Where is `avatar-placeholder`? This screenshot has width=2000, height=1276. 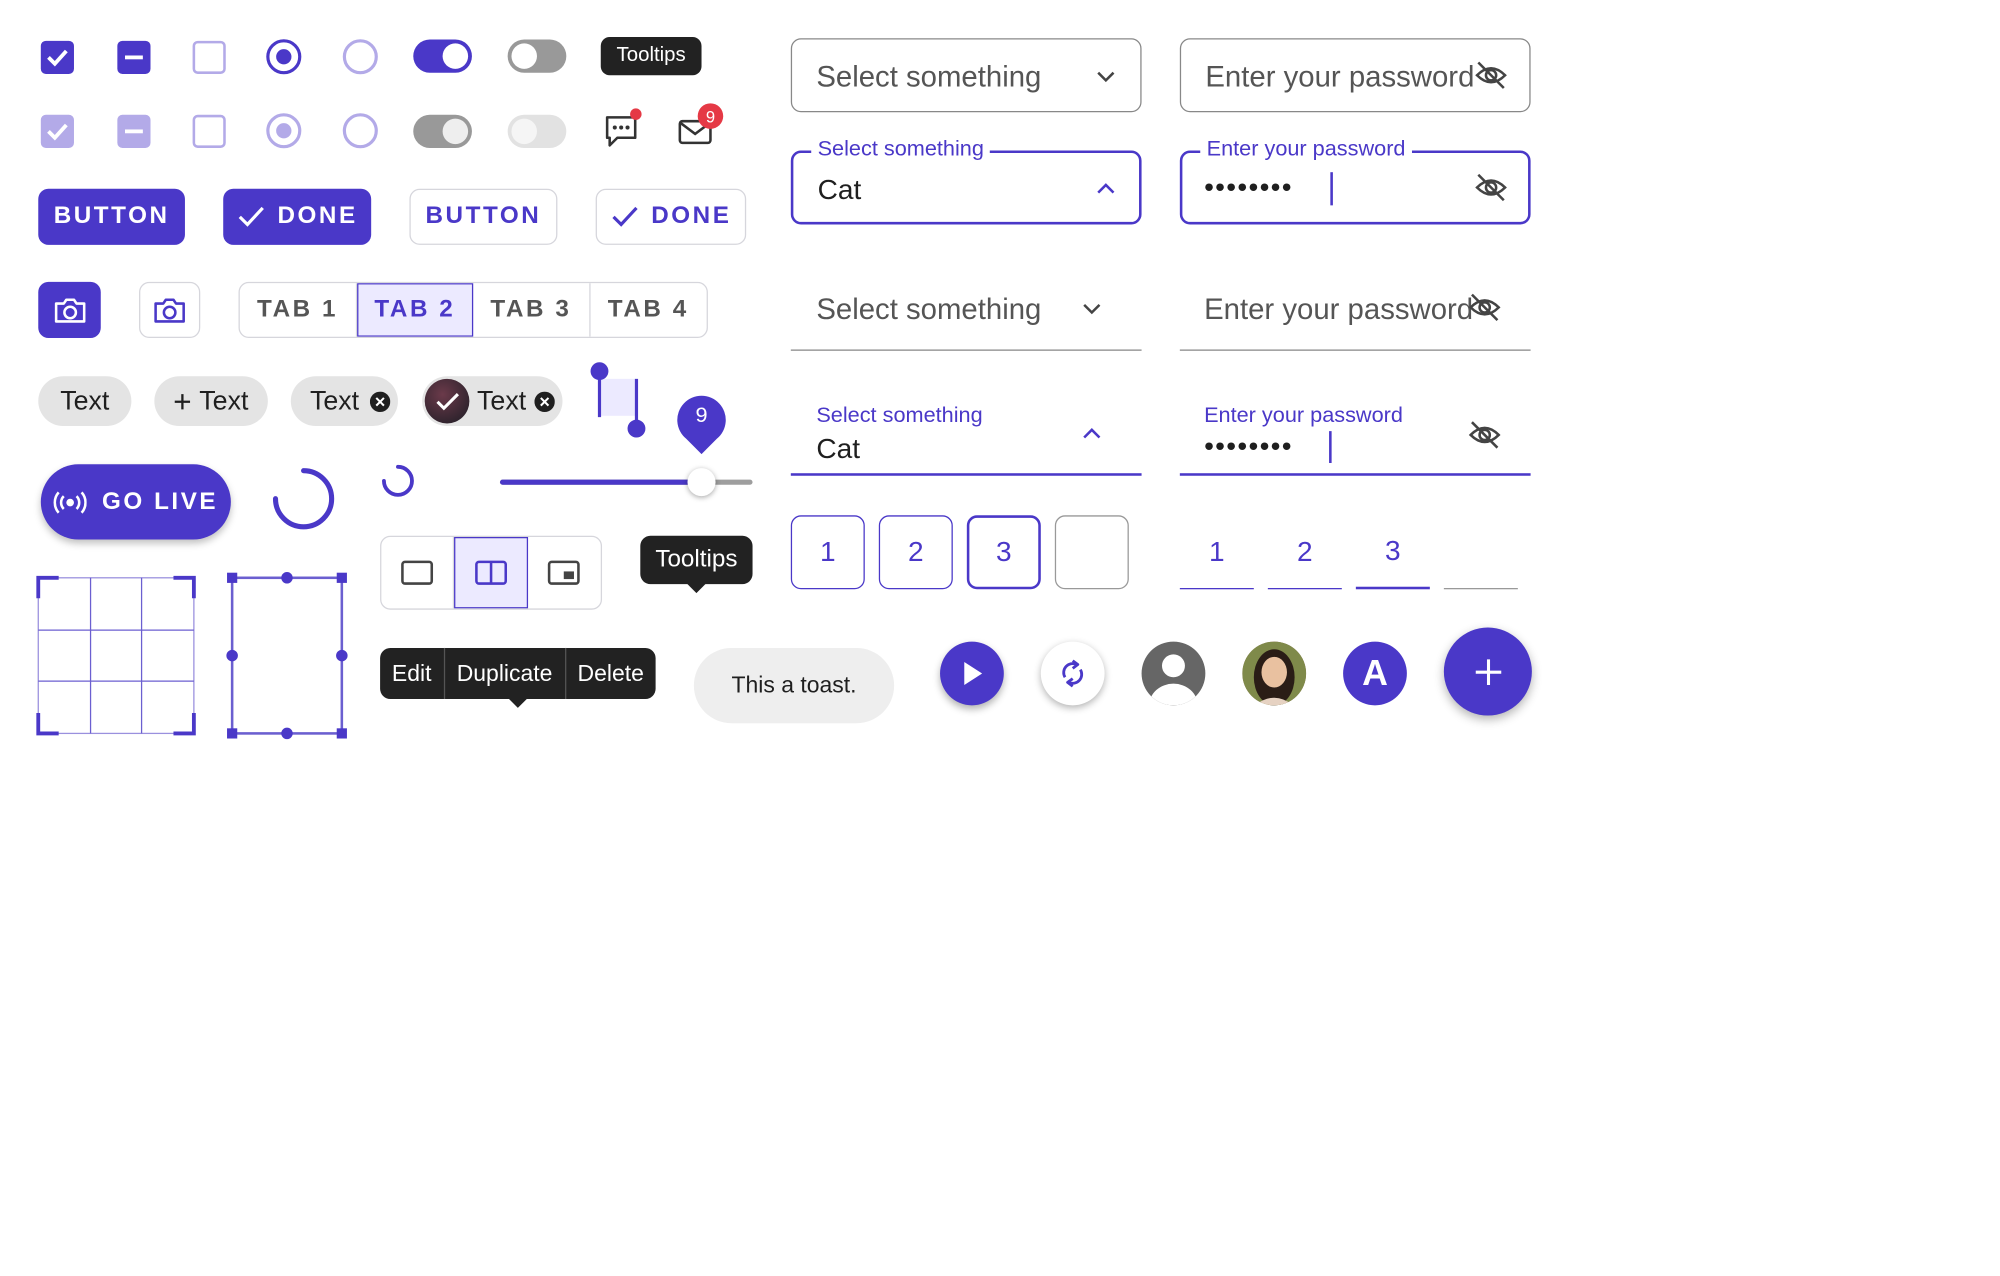
avatar-placeholder is located at coordinates (1173, 673).